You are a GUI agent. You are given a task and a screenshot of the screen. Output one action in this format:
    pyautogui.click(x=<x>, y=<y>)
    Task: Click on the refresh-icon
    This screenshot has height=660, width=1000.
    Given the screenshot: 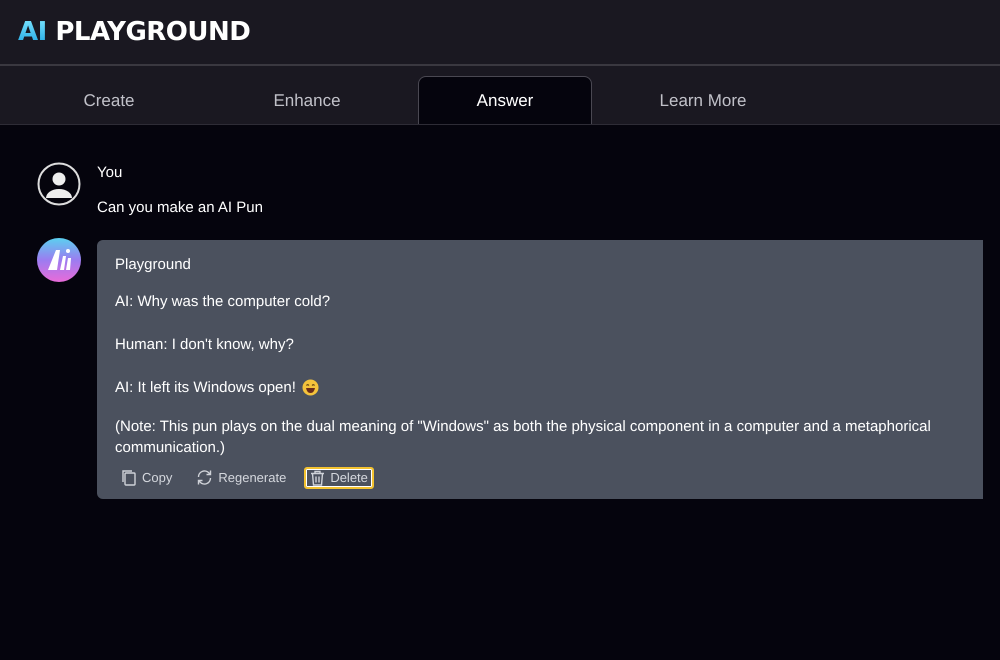 What is the action you would take?
    pyautogui.click(x=205, y=477)
    